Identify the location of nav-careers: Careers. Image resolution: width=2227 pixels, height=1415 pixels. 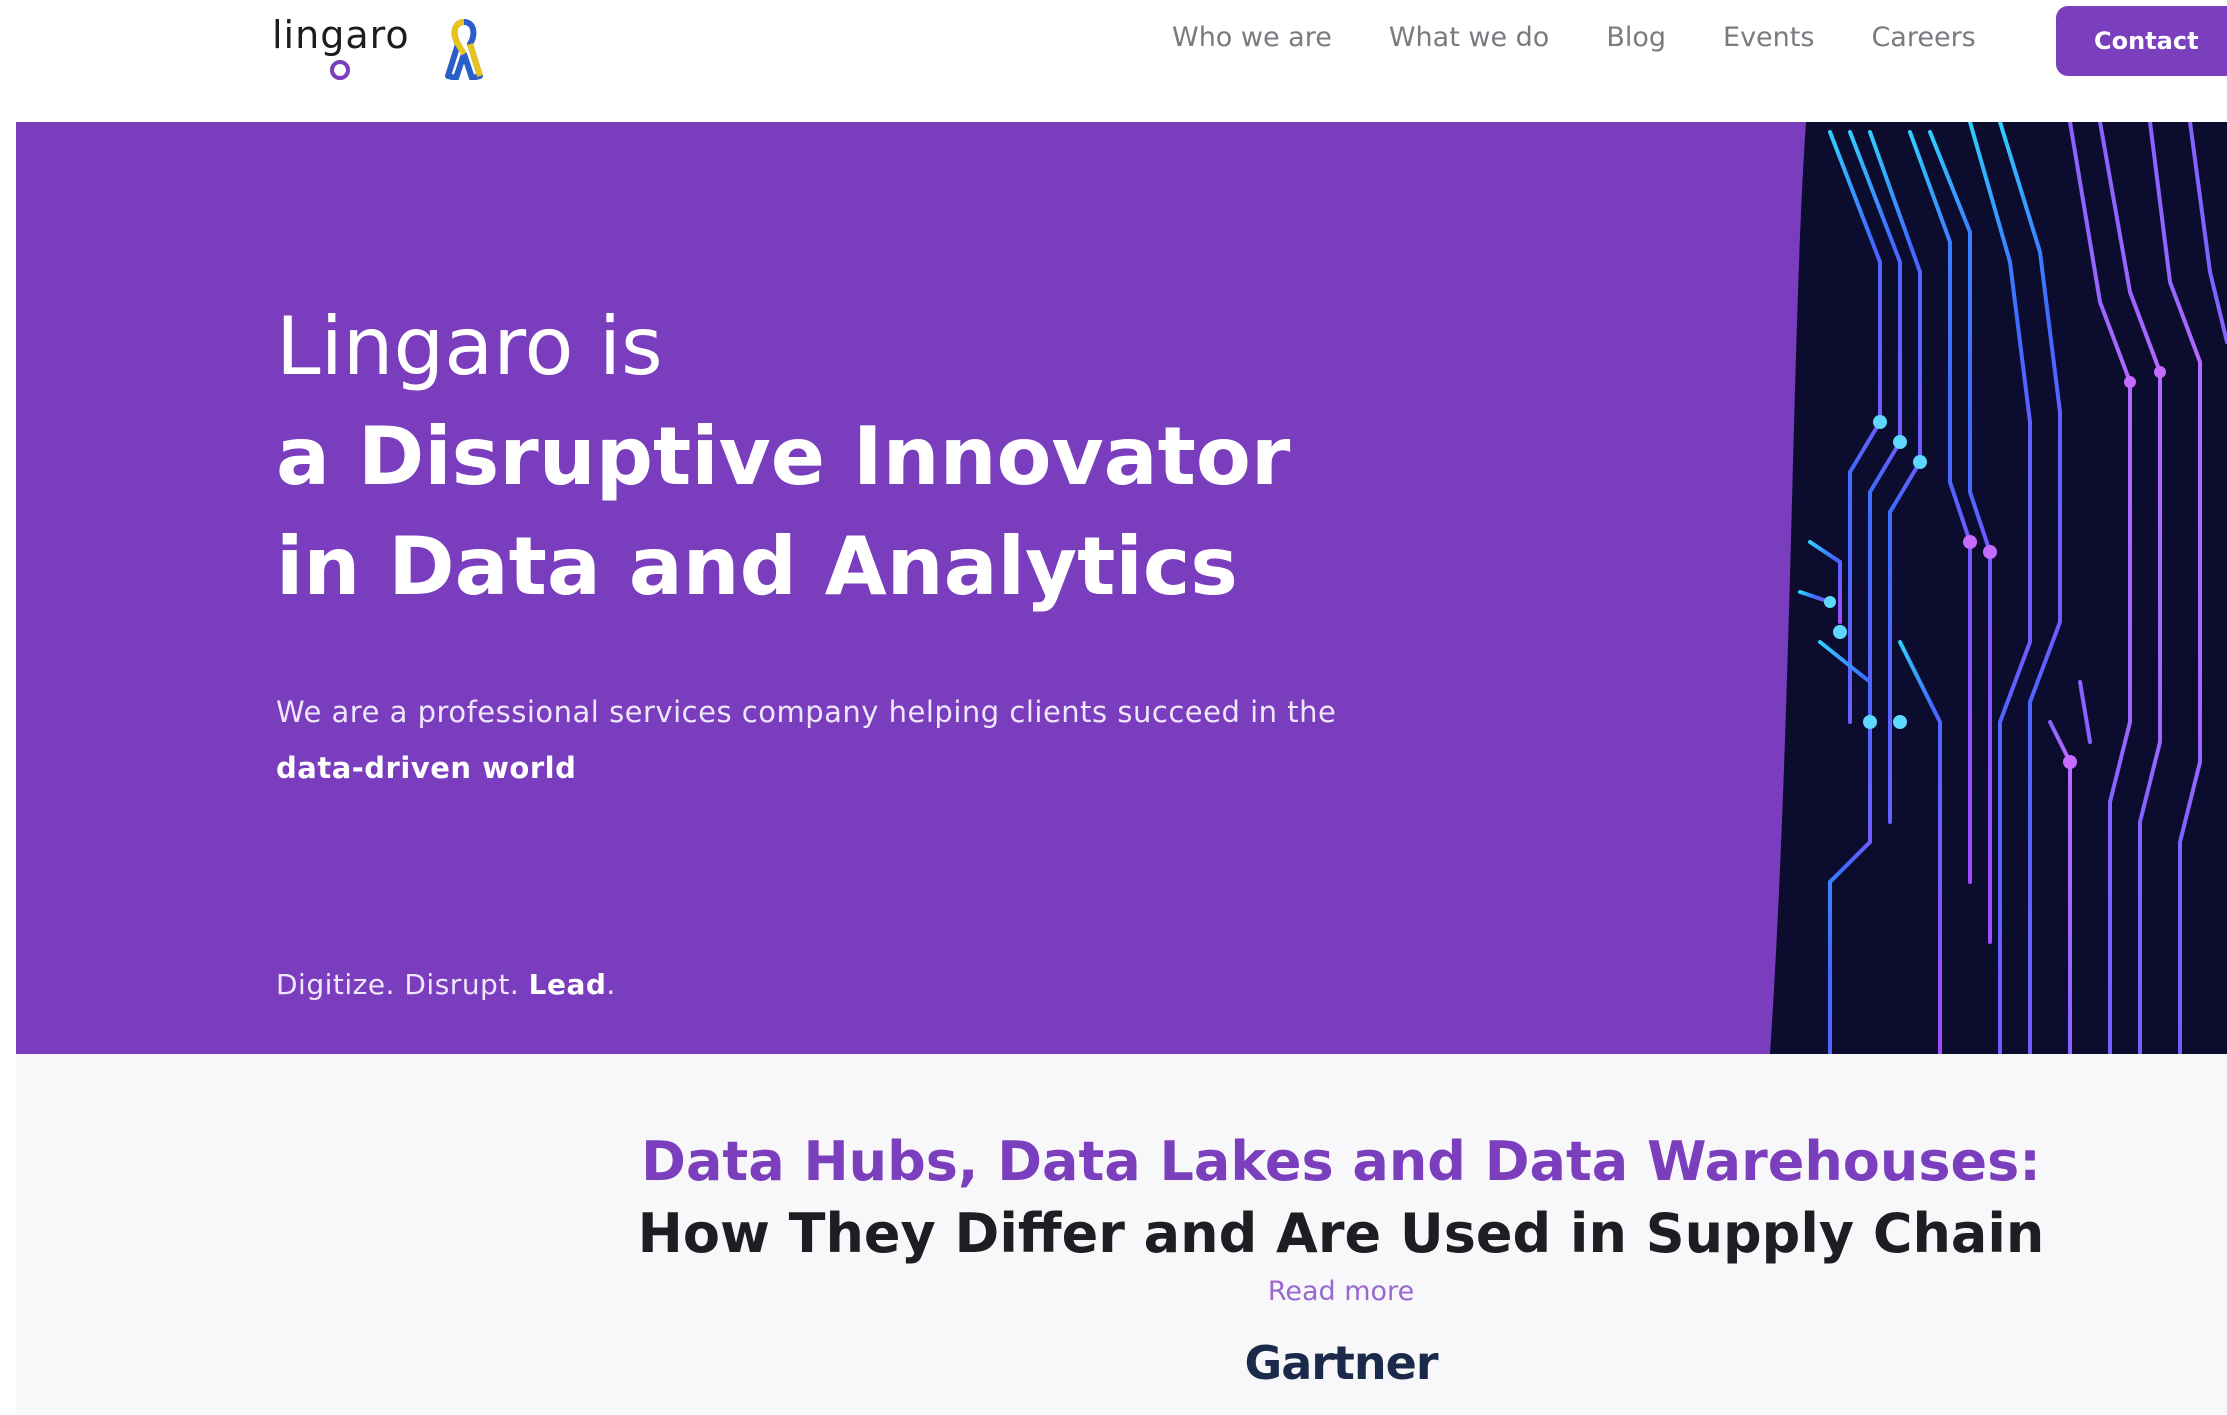
(1923, 37).